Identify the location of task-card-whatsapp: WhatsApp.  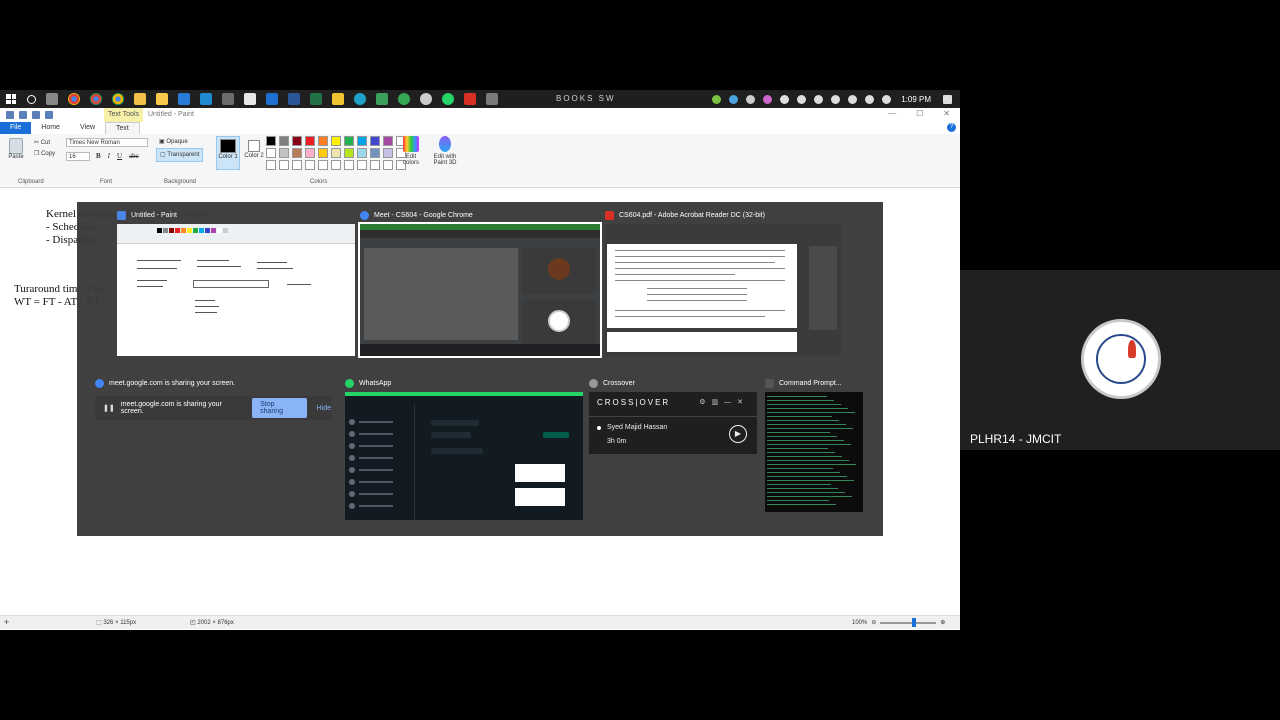
(464, 450).